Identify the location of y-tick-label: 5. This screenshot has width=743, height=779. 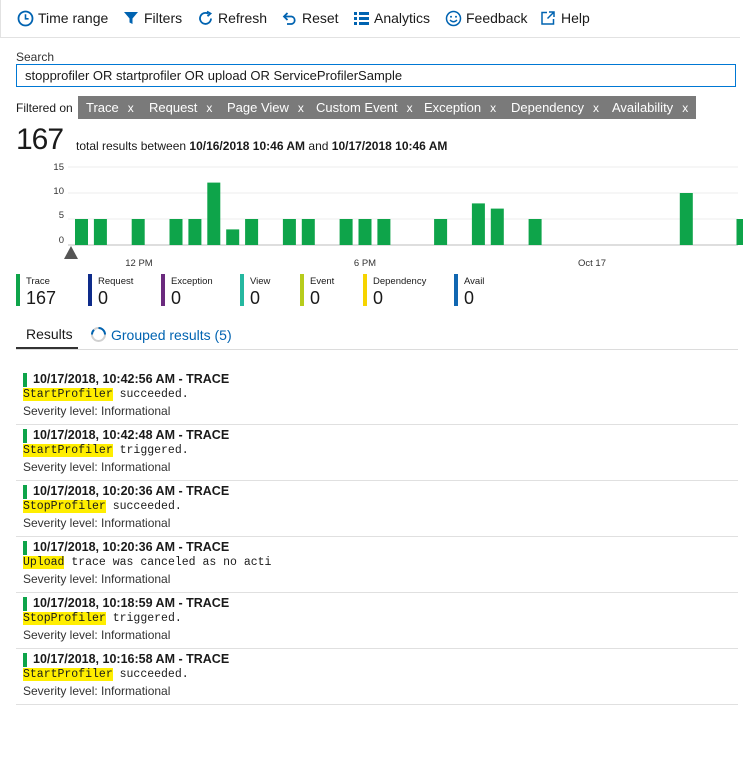
(61, 215).